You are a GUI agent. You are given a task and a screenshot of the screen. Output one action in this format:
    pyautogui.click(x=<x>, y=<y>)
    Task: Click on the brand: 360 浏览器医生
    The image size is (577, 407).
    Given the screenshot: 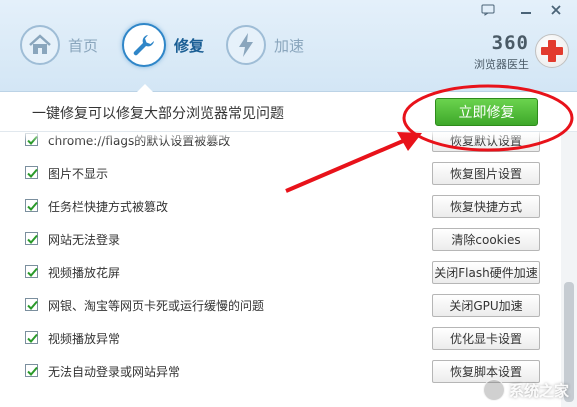 What is the action you would take?
    pyautogui.click(x=501, y=52)
    